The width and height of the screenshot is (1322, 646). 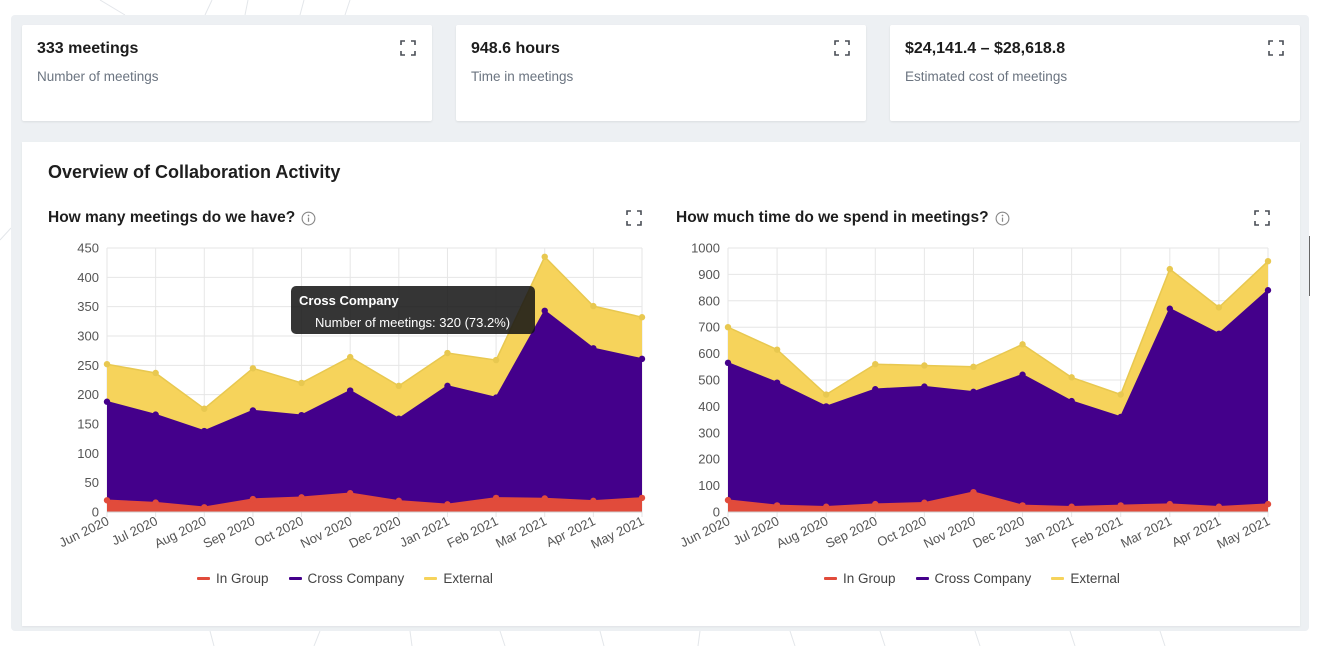 I want to click on card-value: 333 meetings, so click(x=88, y=48).